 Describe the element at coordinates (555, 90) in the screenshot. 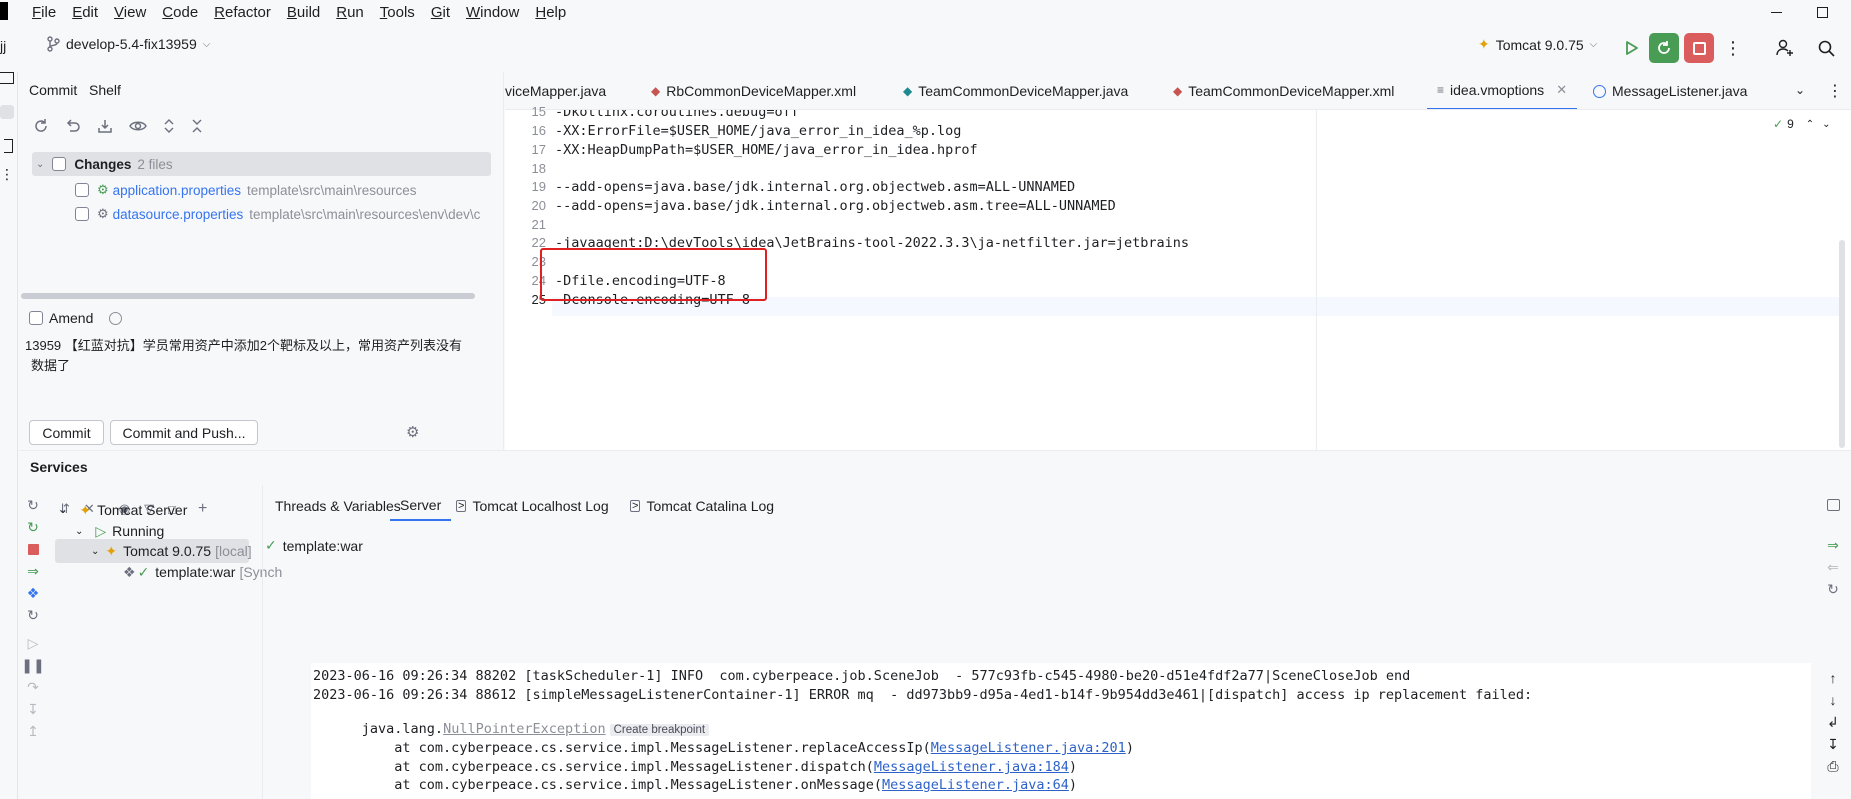

I see `tab-device-mapper-java: viceMapper.java` at that location.